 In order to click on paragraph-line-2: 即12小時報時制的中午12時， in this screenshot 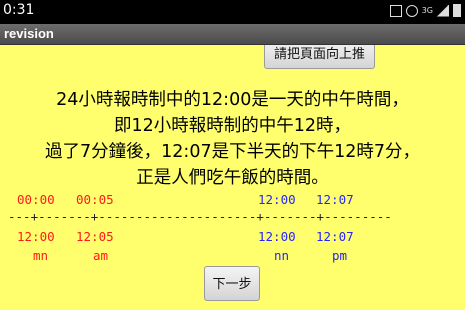, I will do `click(232, 126)`.